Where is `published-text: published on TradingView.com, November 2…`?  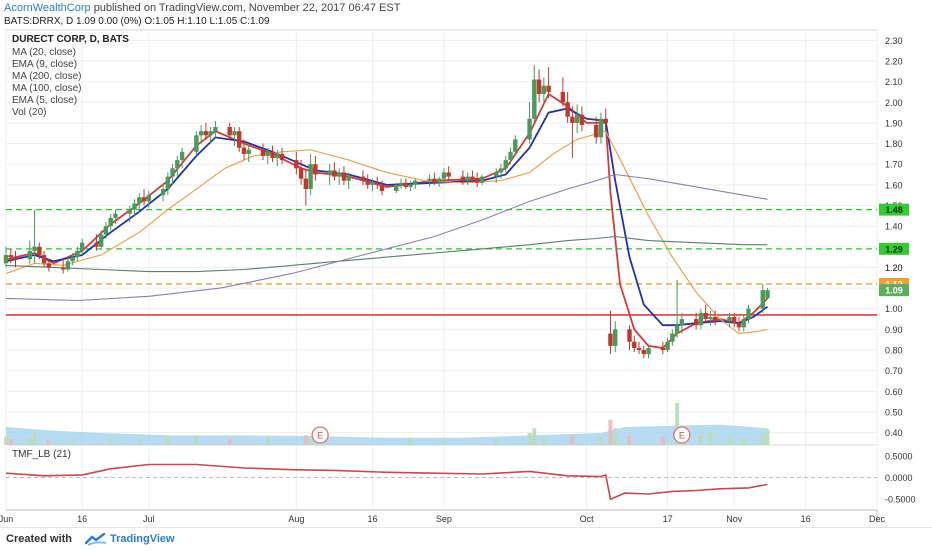
published-text: published on TradingView.com, November 2… is located at coordinates (247, 8).